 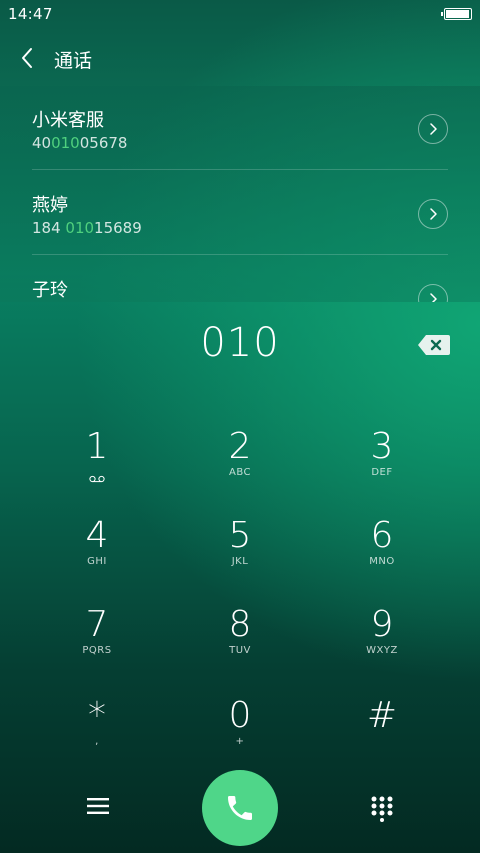 What do you see at coordinates (240, 446) in the screenshot?
I see `key-digit: 2` at bounding box center [240, 446].